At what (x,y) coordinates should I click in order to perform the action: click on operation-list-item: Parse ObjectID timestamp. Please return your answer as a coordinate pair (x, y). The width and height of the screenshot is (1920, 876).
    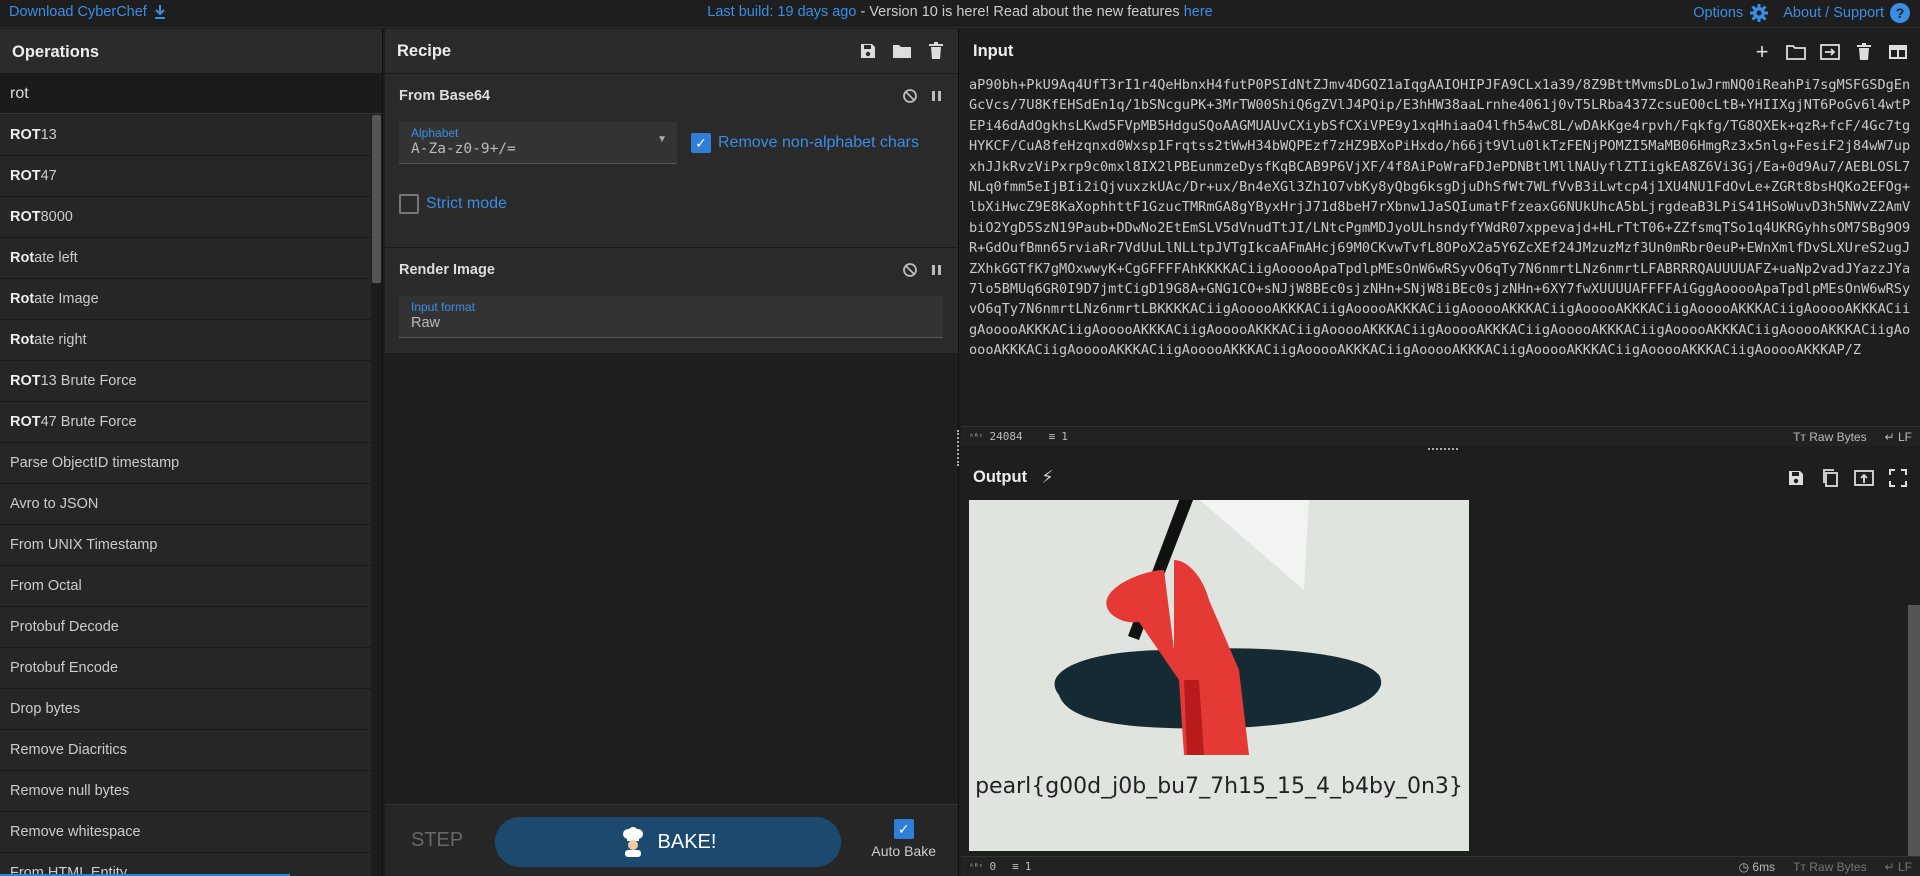
    Looking at the image, I should click on (186, 463).